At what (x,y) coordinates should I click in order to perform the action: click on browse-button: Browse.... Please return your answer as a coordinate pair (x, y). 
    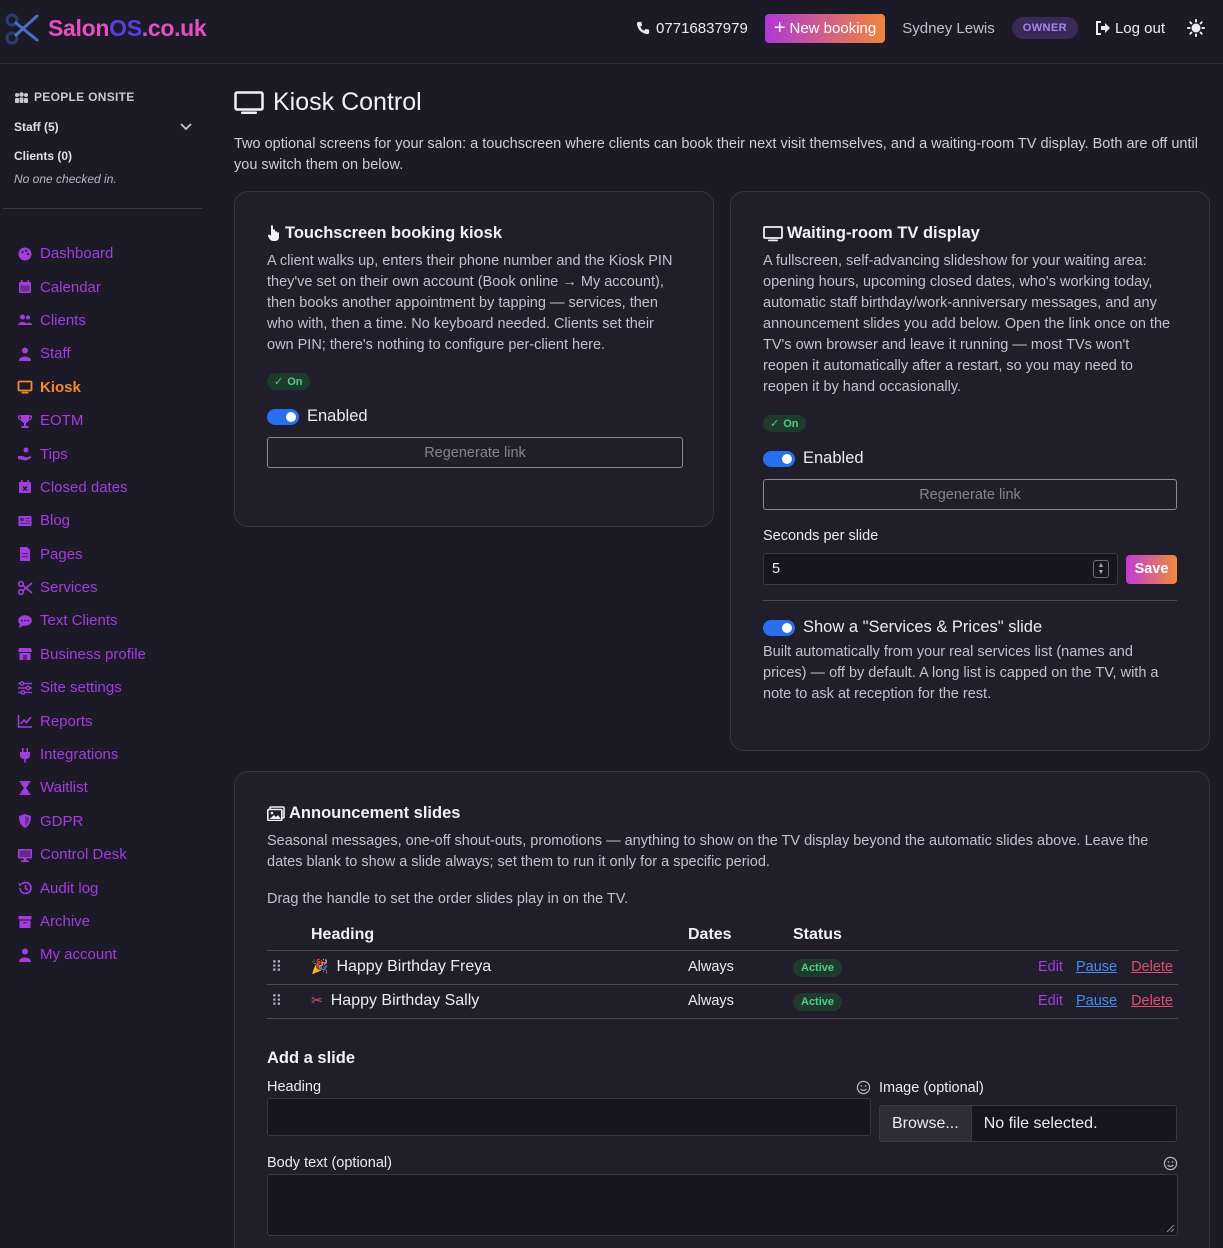
    Looking at the image, I should click on (926, 1123).